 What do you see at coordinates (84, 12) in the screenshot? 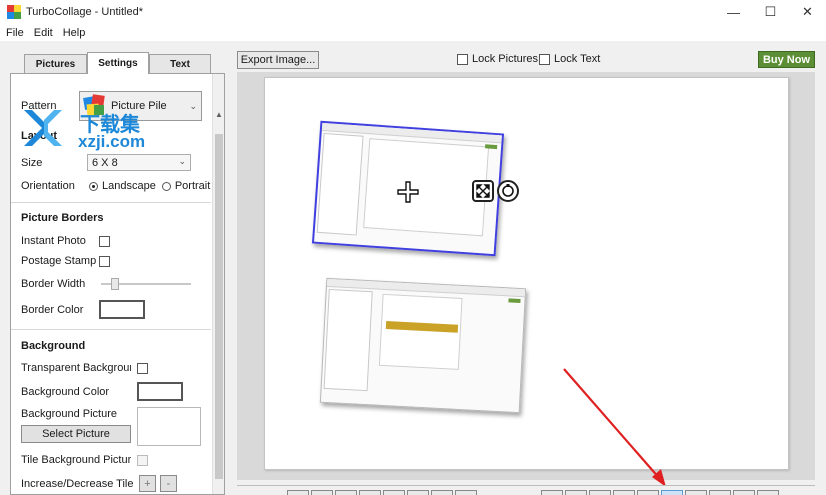
I see `window-title: TurboCollage - Untitled*` at bounding box center [84, 12].